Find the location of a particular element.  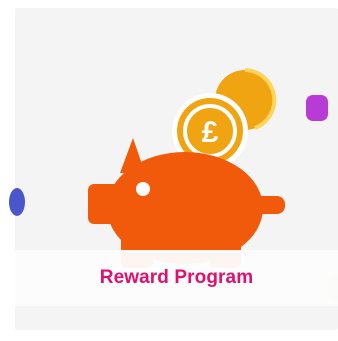

blue-dot is located at coordinates (17, 202).